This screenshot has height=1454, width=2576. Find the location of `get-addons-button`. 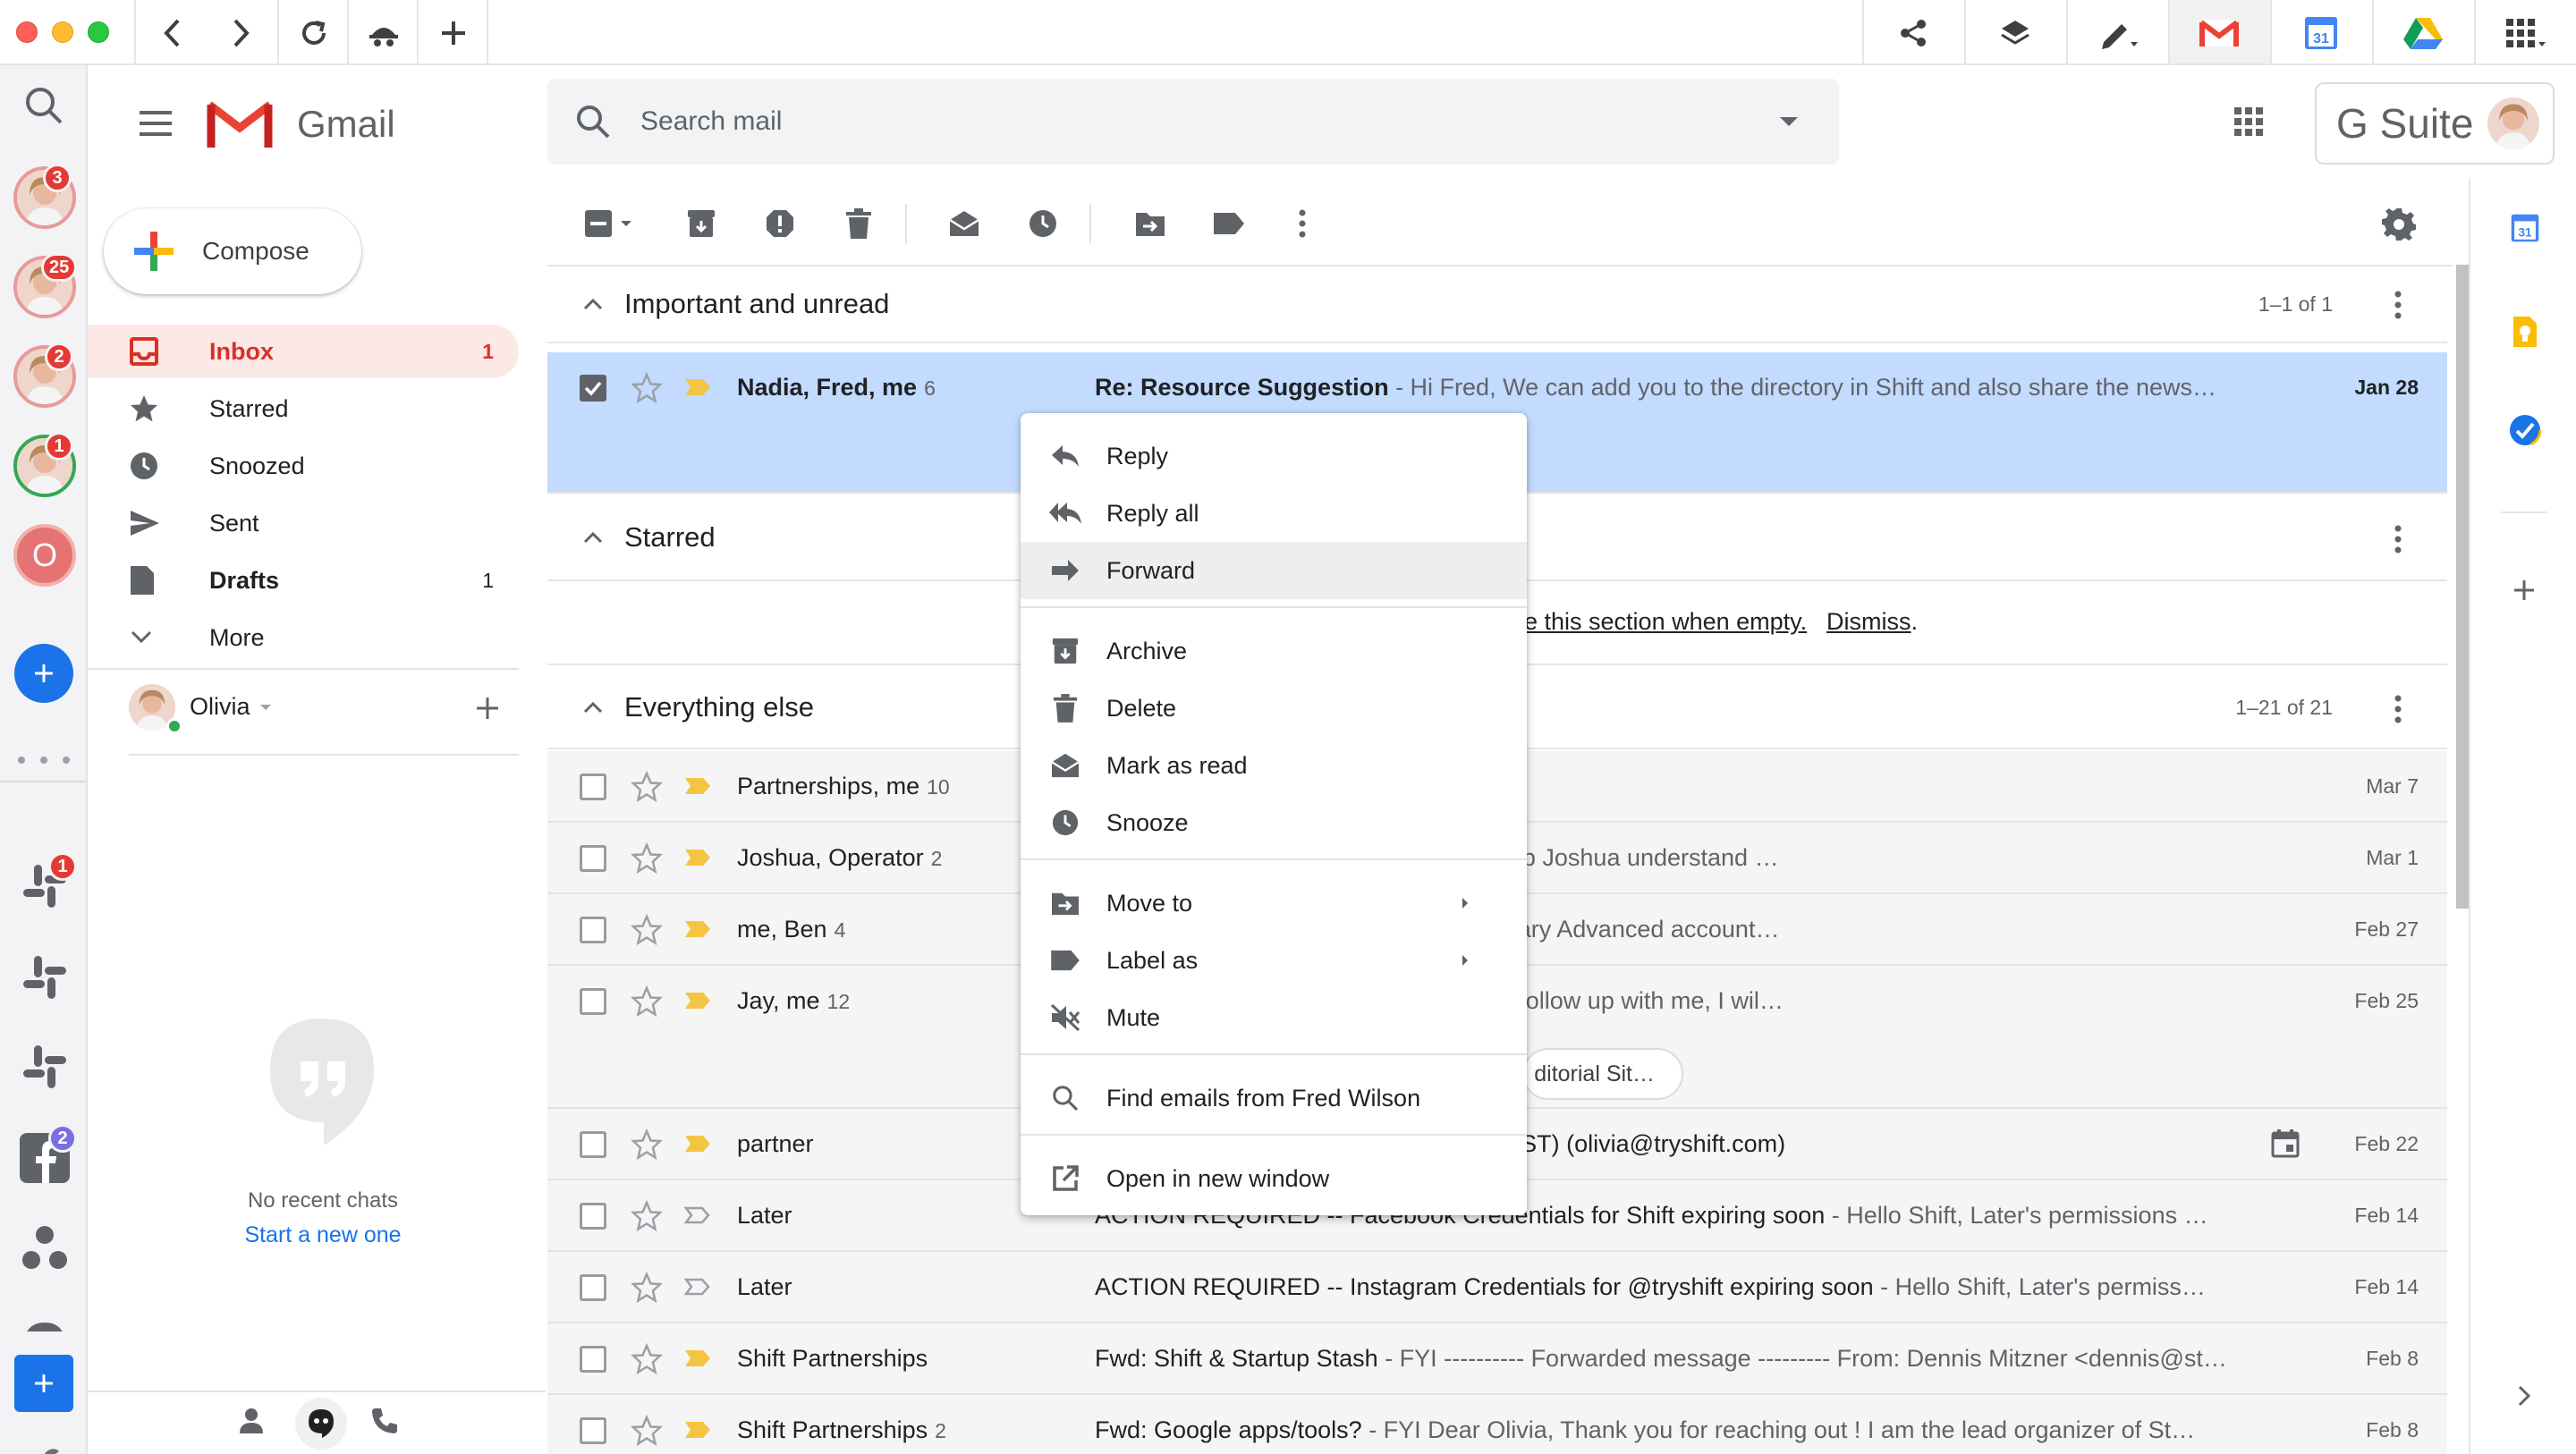

get-addons-button is located at coordinates (2524, 591).